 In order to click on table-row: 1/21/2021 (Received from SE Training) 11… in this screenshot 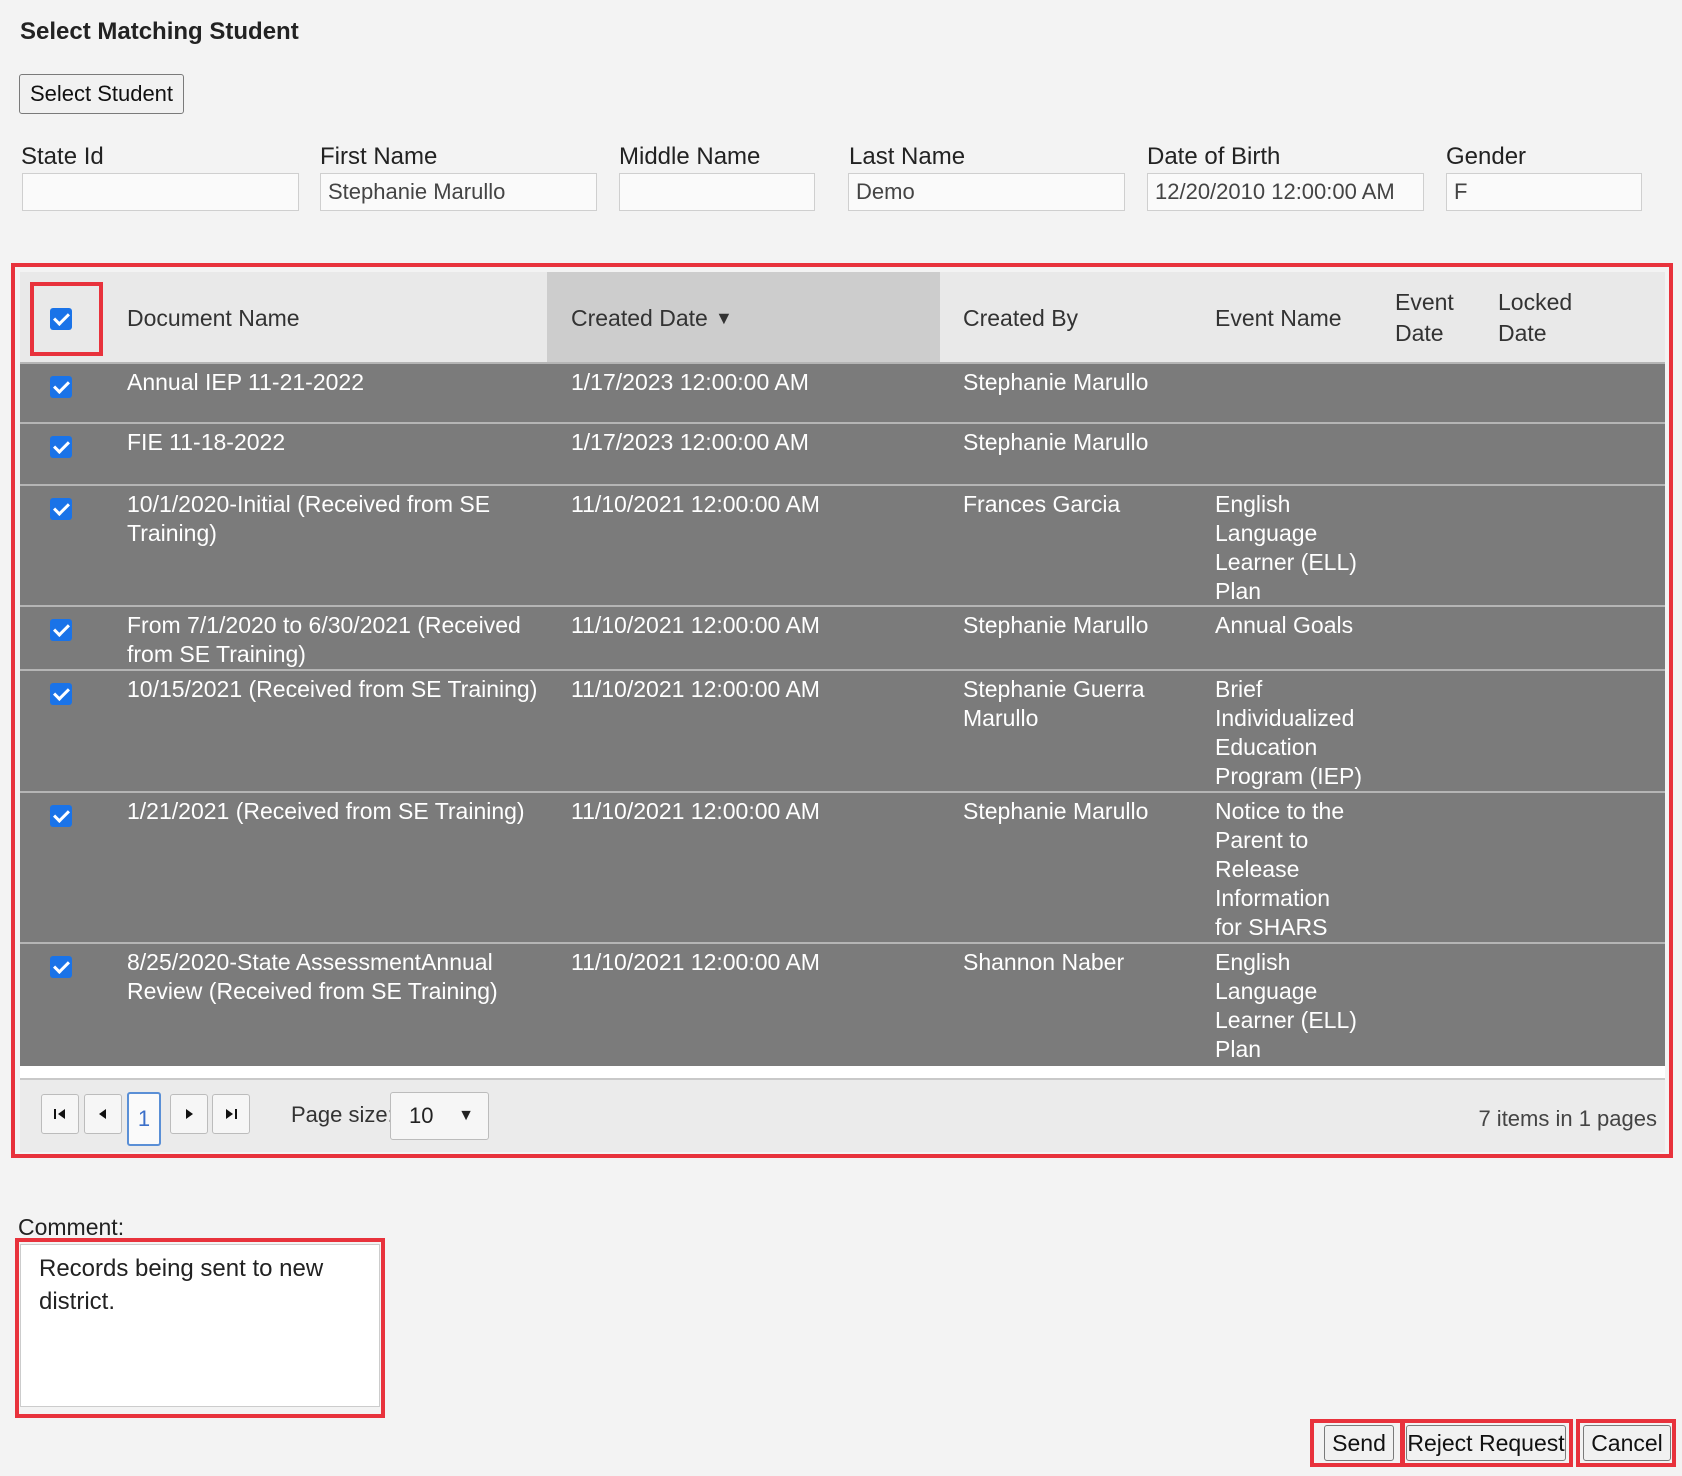, I will do `click(842, 866)`.